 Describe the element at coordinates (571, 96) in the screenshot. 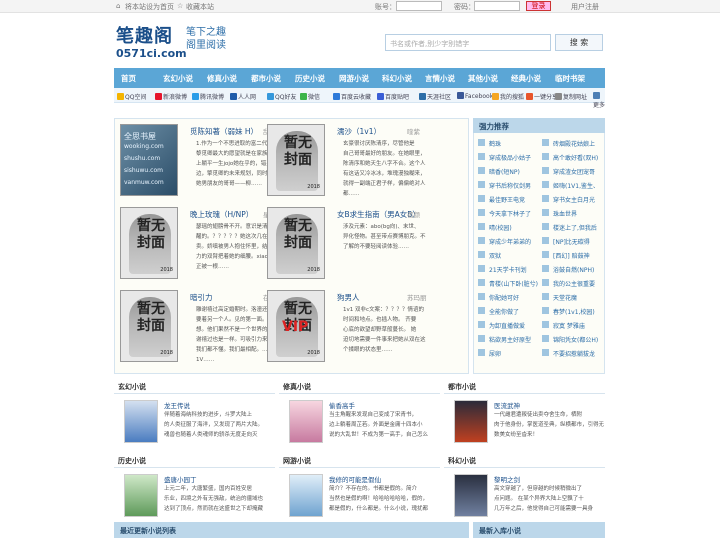

I see `share-item: 复制网址` at that location.